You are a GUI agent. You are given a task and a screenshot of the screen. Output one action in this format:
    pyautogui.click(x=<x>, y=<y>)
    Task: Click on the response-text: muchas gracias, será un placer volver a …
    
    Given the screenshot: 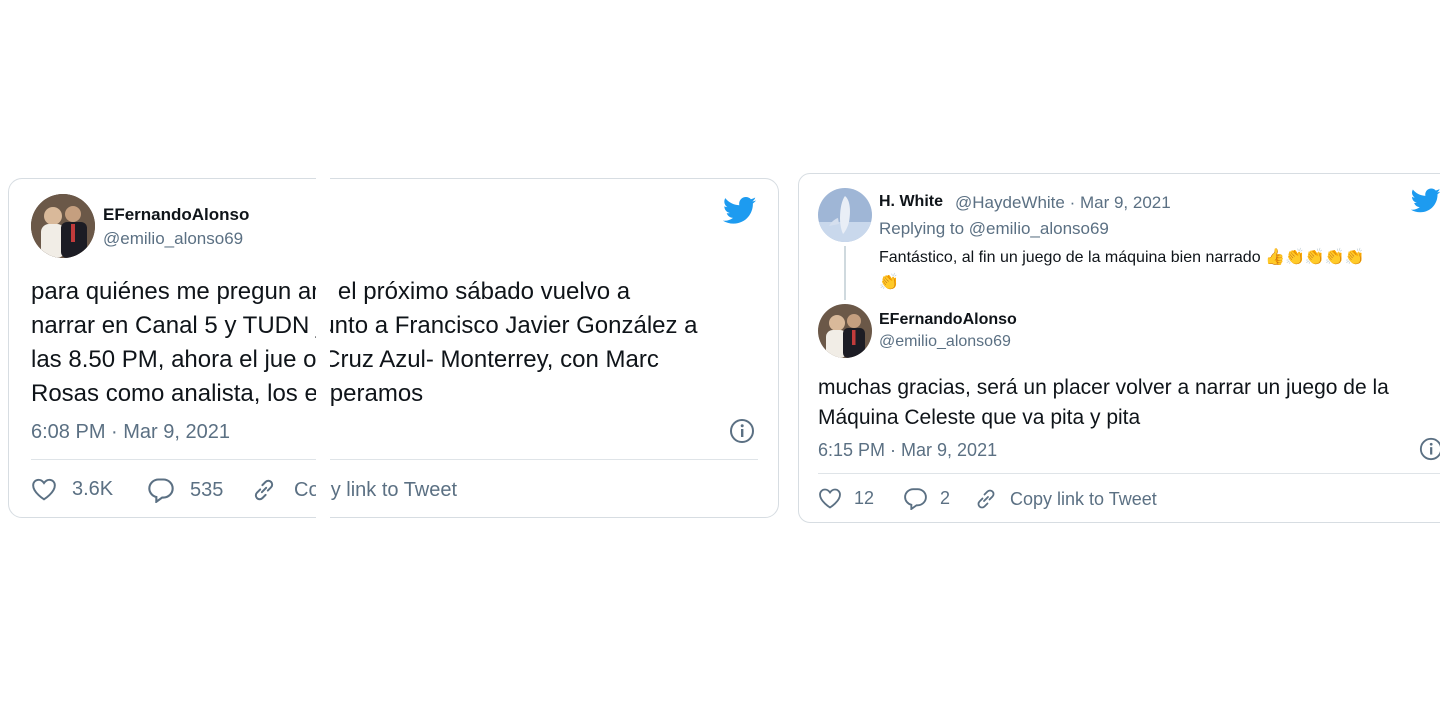 What is the action you would take?
    pyautogui.click(x=1103, y=403)
    